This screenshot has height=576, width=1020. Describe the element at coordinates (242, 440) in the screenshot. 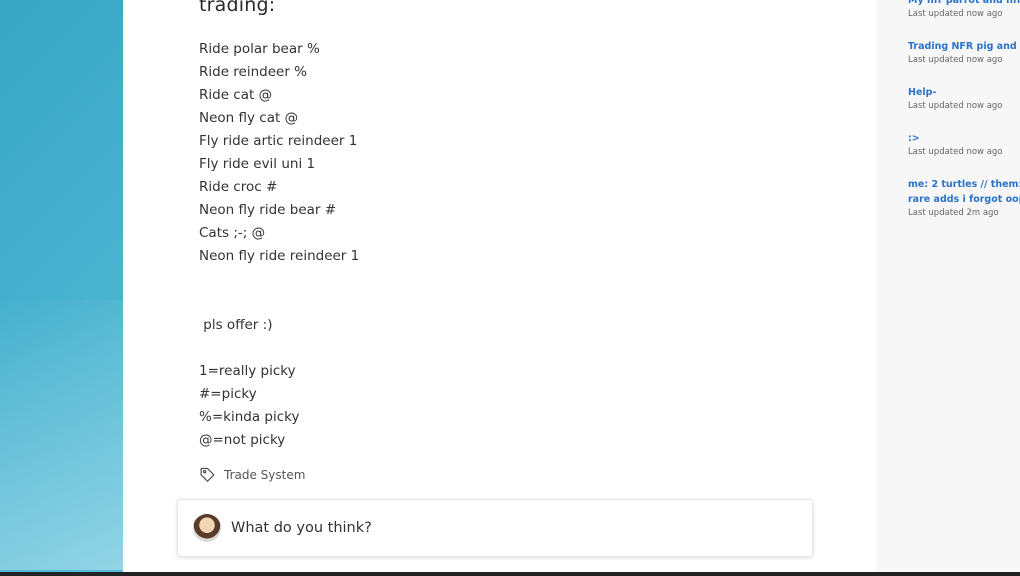

I see `post-line: @=not picky` at that location.